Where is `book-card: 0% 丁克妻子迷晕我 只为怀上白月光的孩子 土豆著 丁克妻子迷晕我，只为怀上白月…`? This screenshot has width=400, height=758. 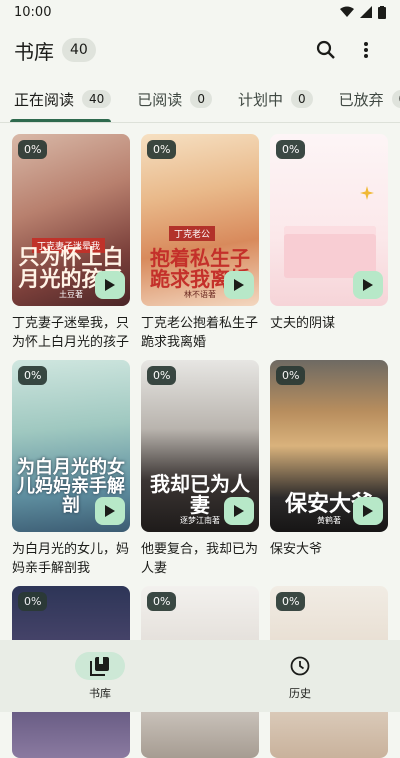
book-card: 0% 丁克妻子迷晕我 只为怀上白月光的孩子 土豆著 丁克妻子迷晕我，只为怀上白月… is located at coordinates (71, 244).